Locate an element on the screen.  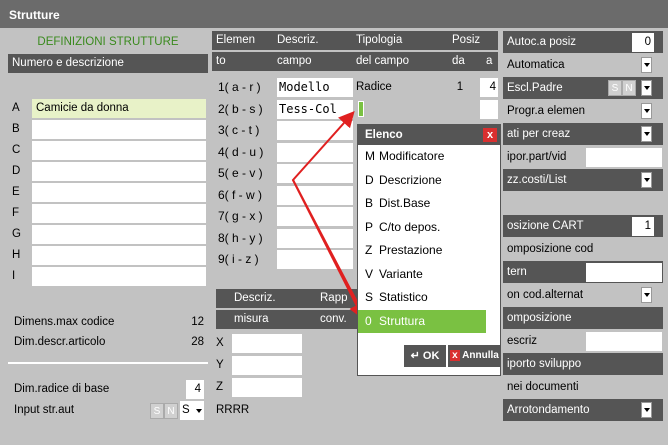
element-index: 6( f - w ) is located at coordinates (240, 194).